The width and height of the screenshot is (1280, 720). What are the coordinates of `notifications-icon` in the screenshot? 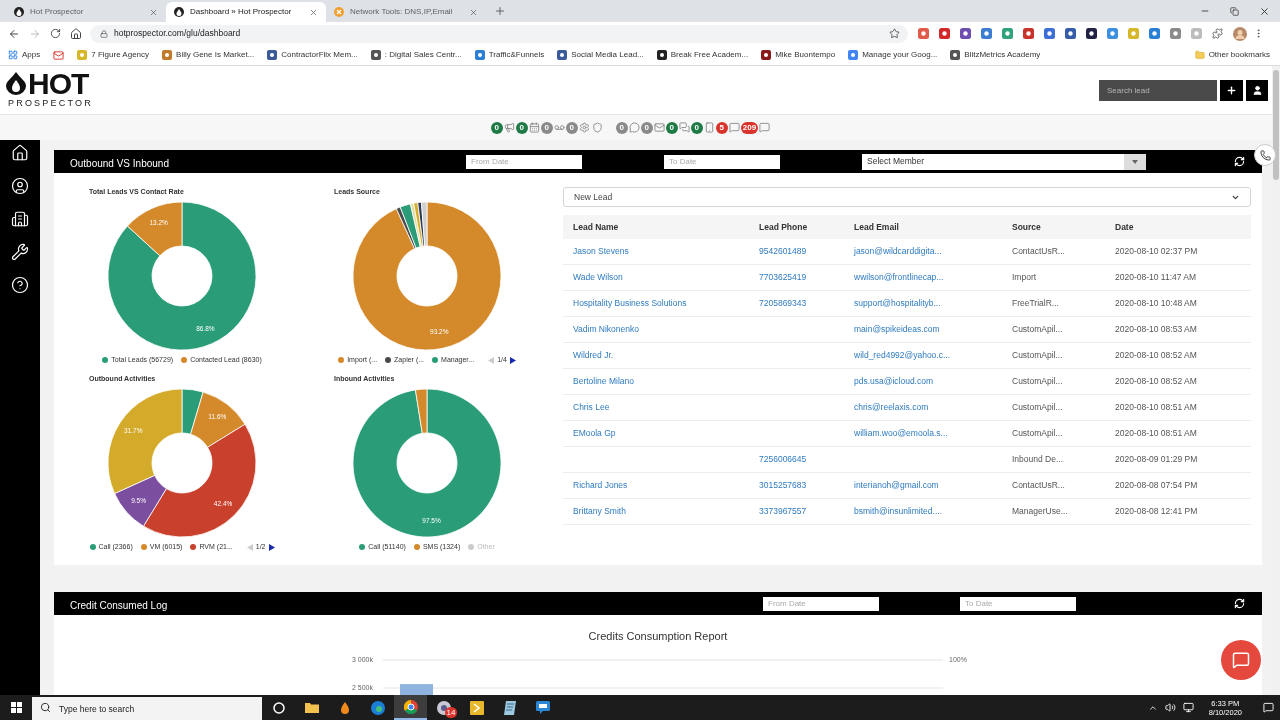 It's located at (1268, 707).